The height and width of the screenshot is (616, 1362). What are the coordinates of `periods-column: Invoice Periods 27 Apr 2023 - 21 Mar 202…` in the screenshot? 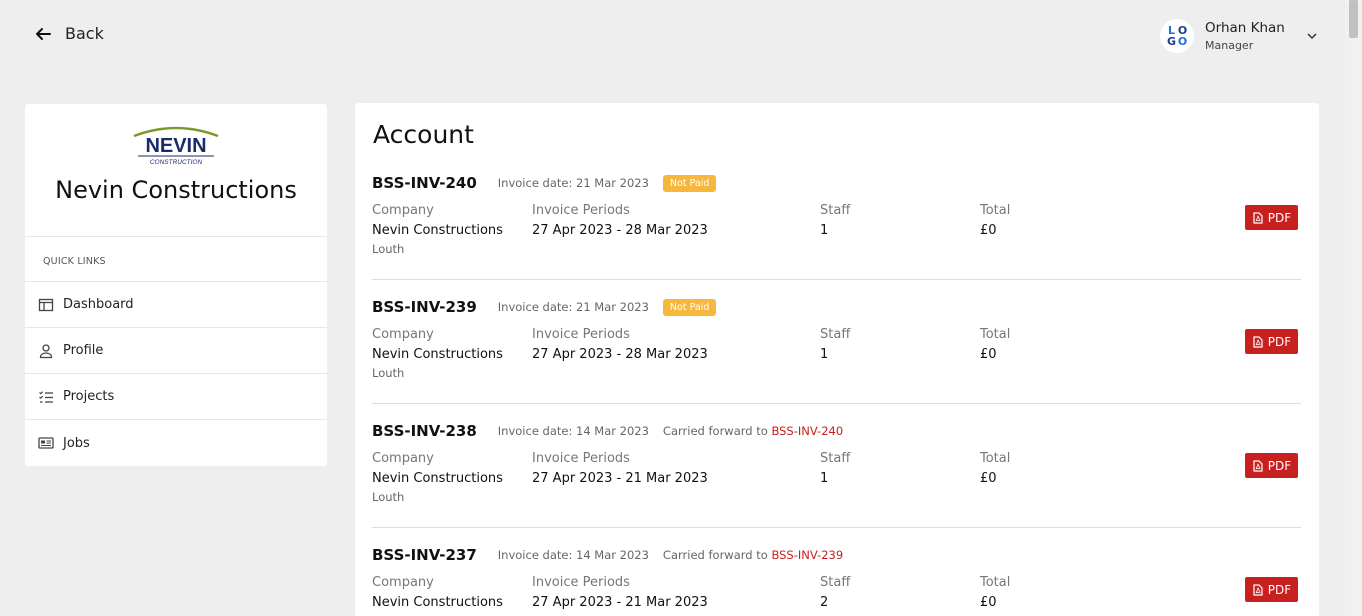 It's located at (620, 592).